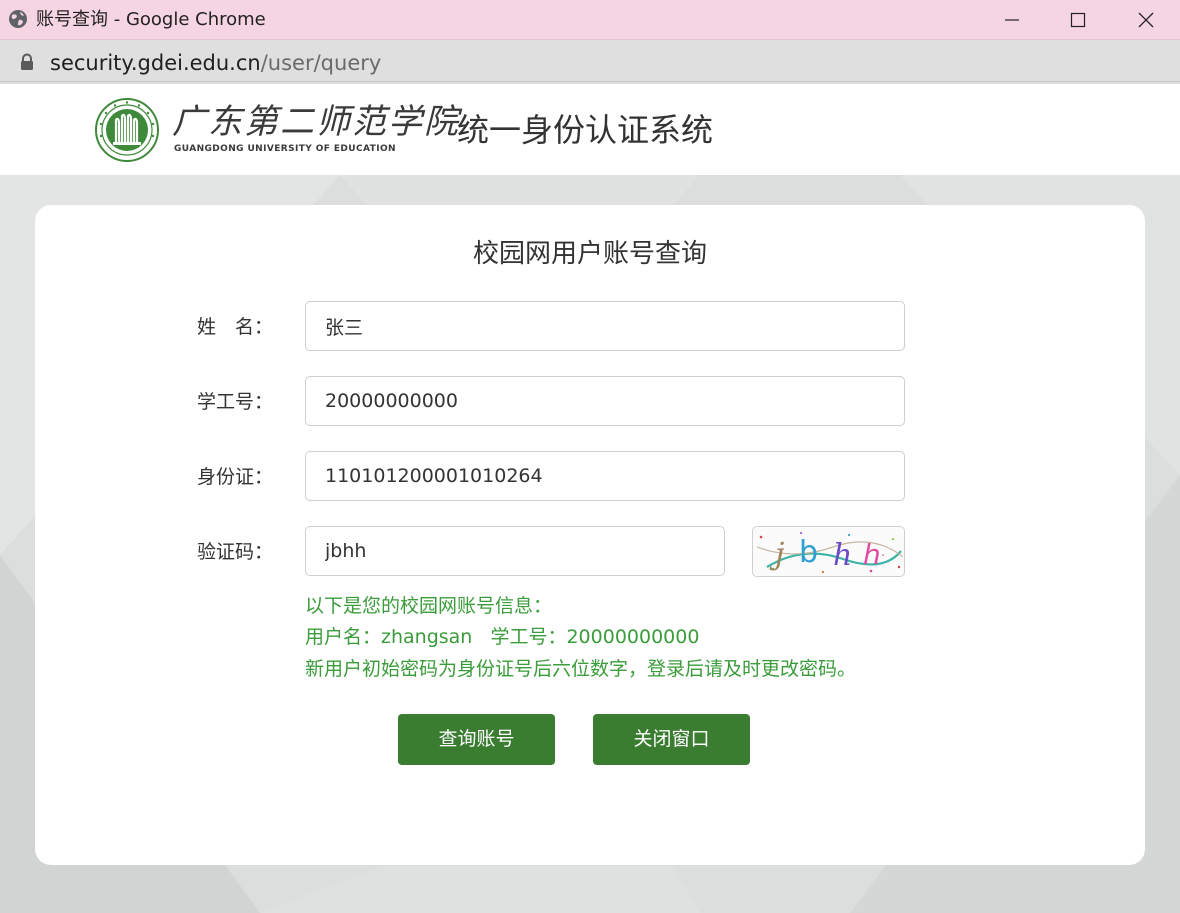  What do you see at coordinates (515, 551) in the screenshot?
I see `captcha-input` at bounding box center [515, 551].